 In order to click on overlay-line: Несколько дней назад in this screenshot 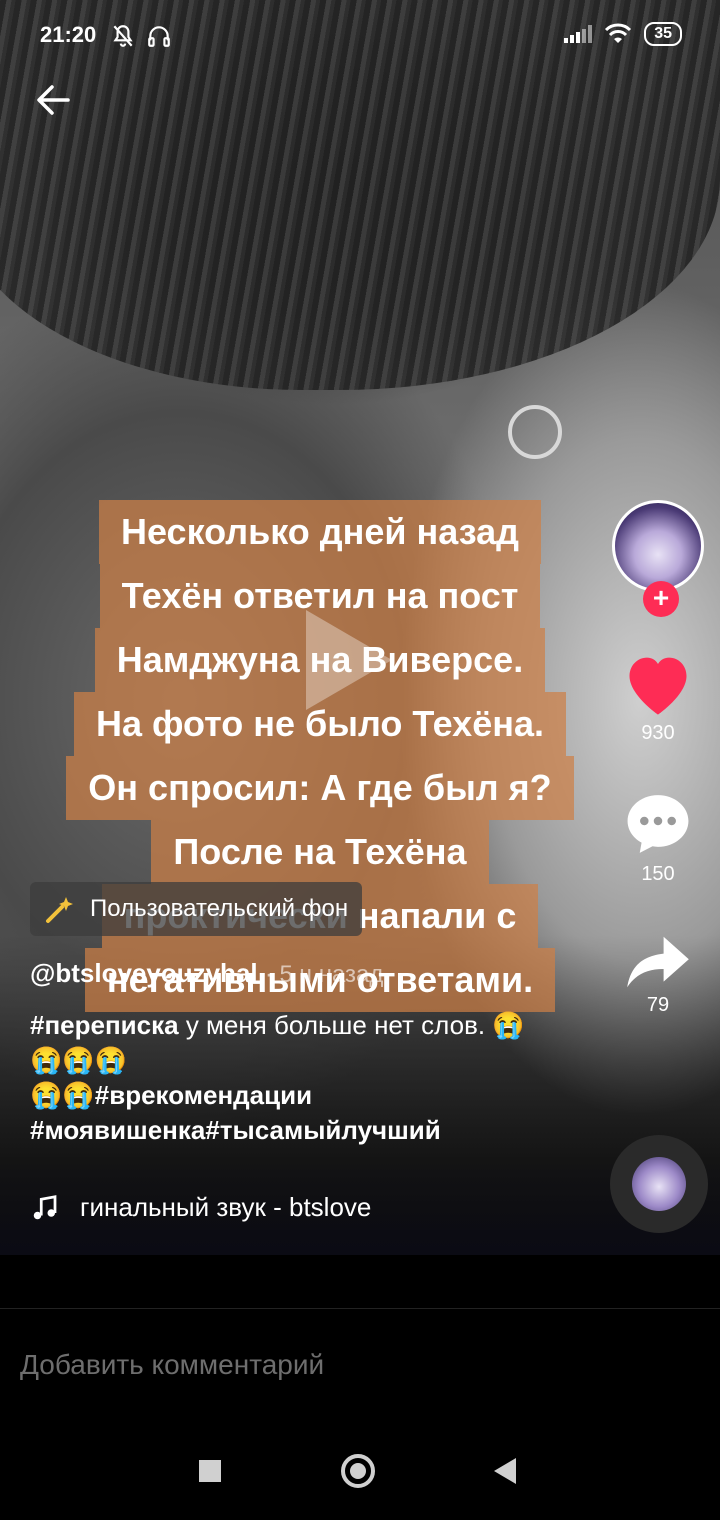, I will do `click(320, 532)`.